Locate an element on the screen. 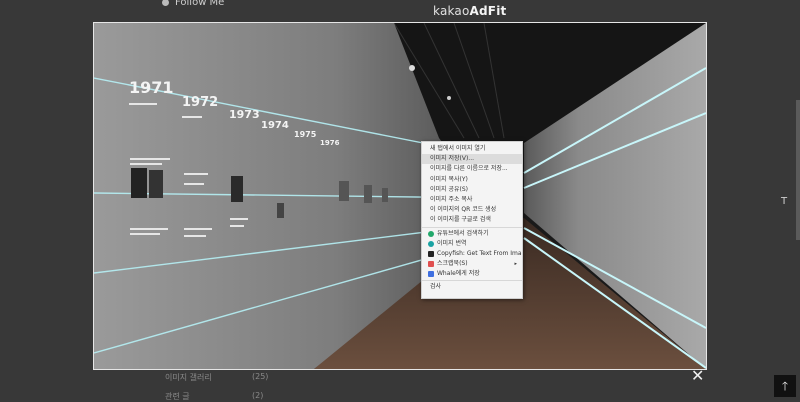 The width and height of the screenshot is (800, 402). menu-ext-copyfish: Copyfish: Get Text From Image is located at coordinates (472, 254).